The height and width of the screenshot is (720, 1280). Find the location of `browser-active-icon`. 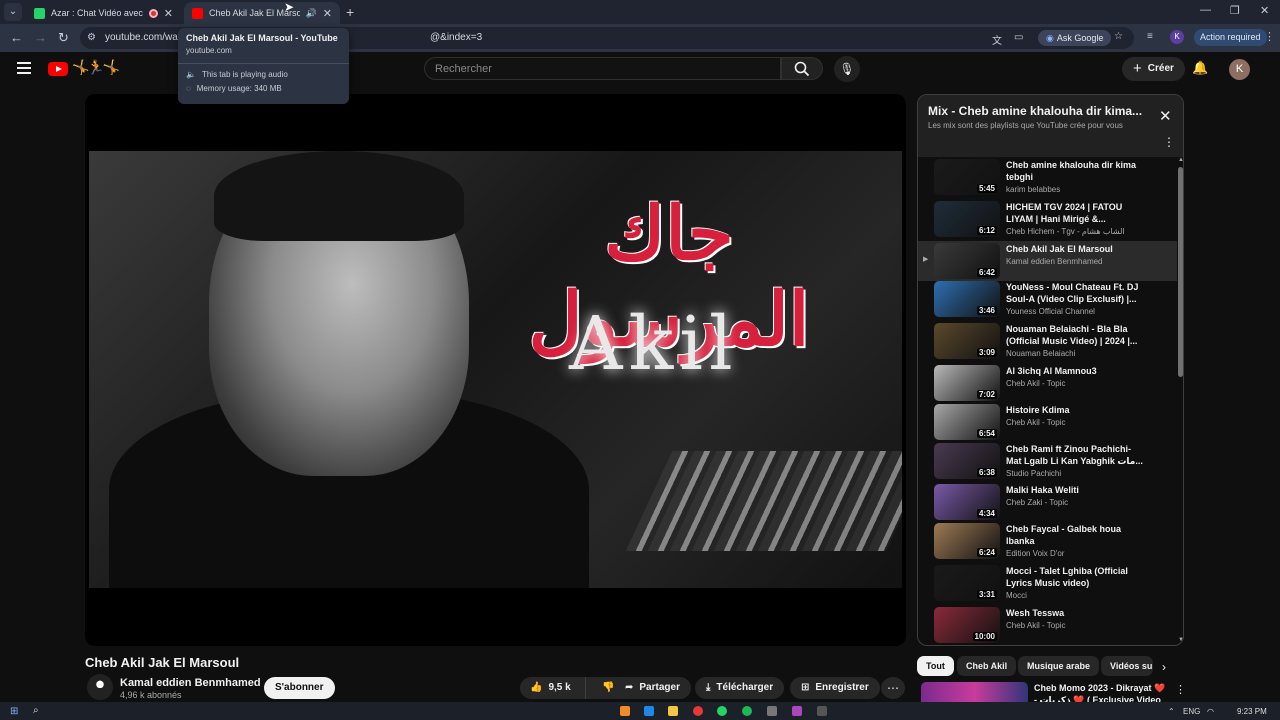

browser-active-icon is located at coordinates (797, 711).